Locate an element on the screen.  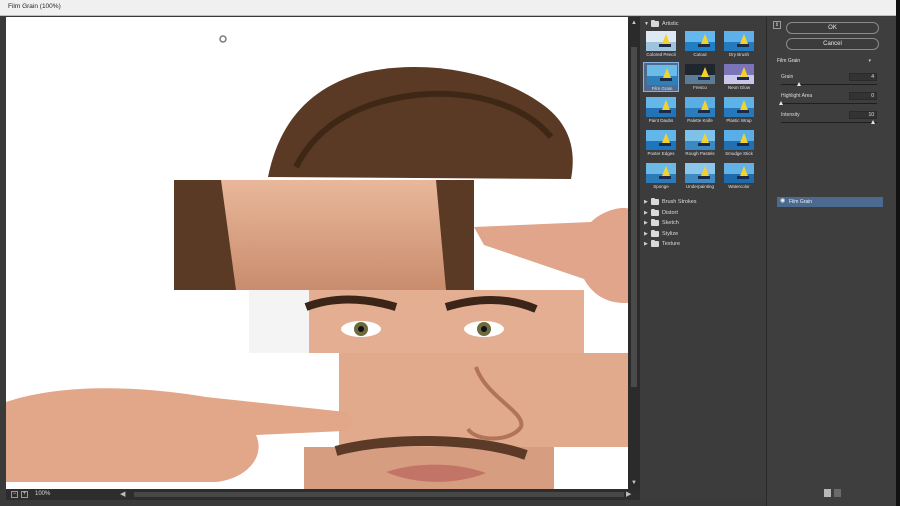
filter-thumbnail: Palette Knife is located at coordinates (700, 110).